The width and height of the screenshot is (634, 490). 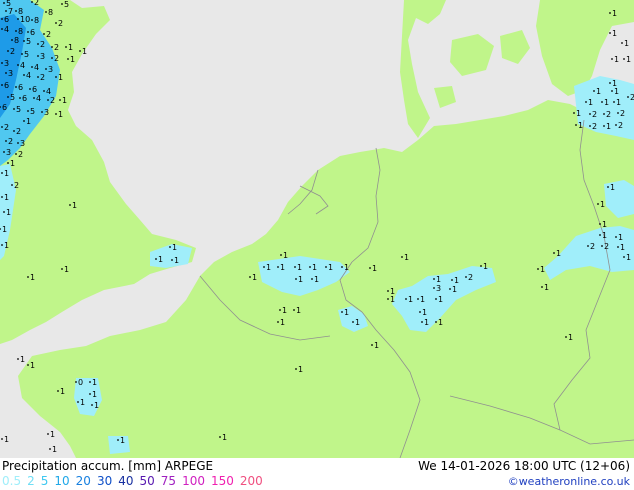 What do you see at coordinates (569, 481) in the screenshot?
I see `credit-link: ©weatheronline.co.uk` at bounding box center [569, 481].